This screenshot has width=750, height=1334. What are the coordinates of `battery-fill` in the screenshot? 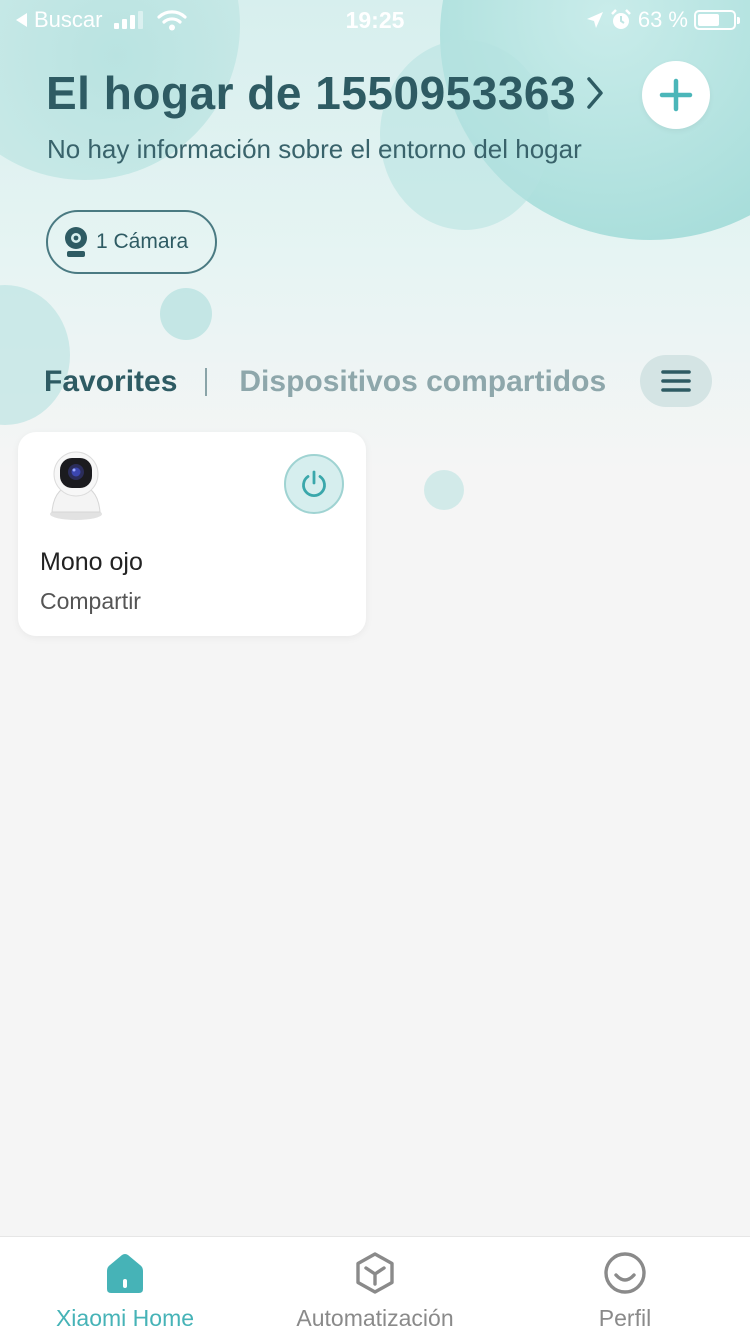 It's located at (709, 20).